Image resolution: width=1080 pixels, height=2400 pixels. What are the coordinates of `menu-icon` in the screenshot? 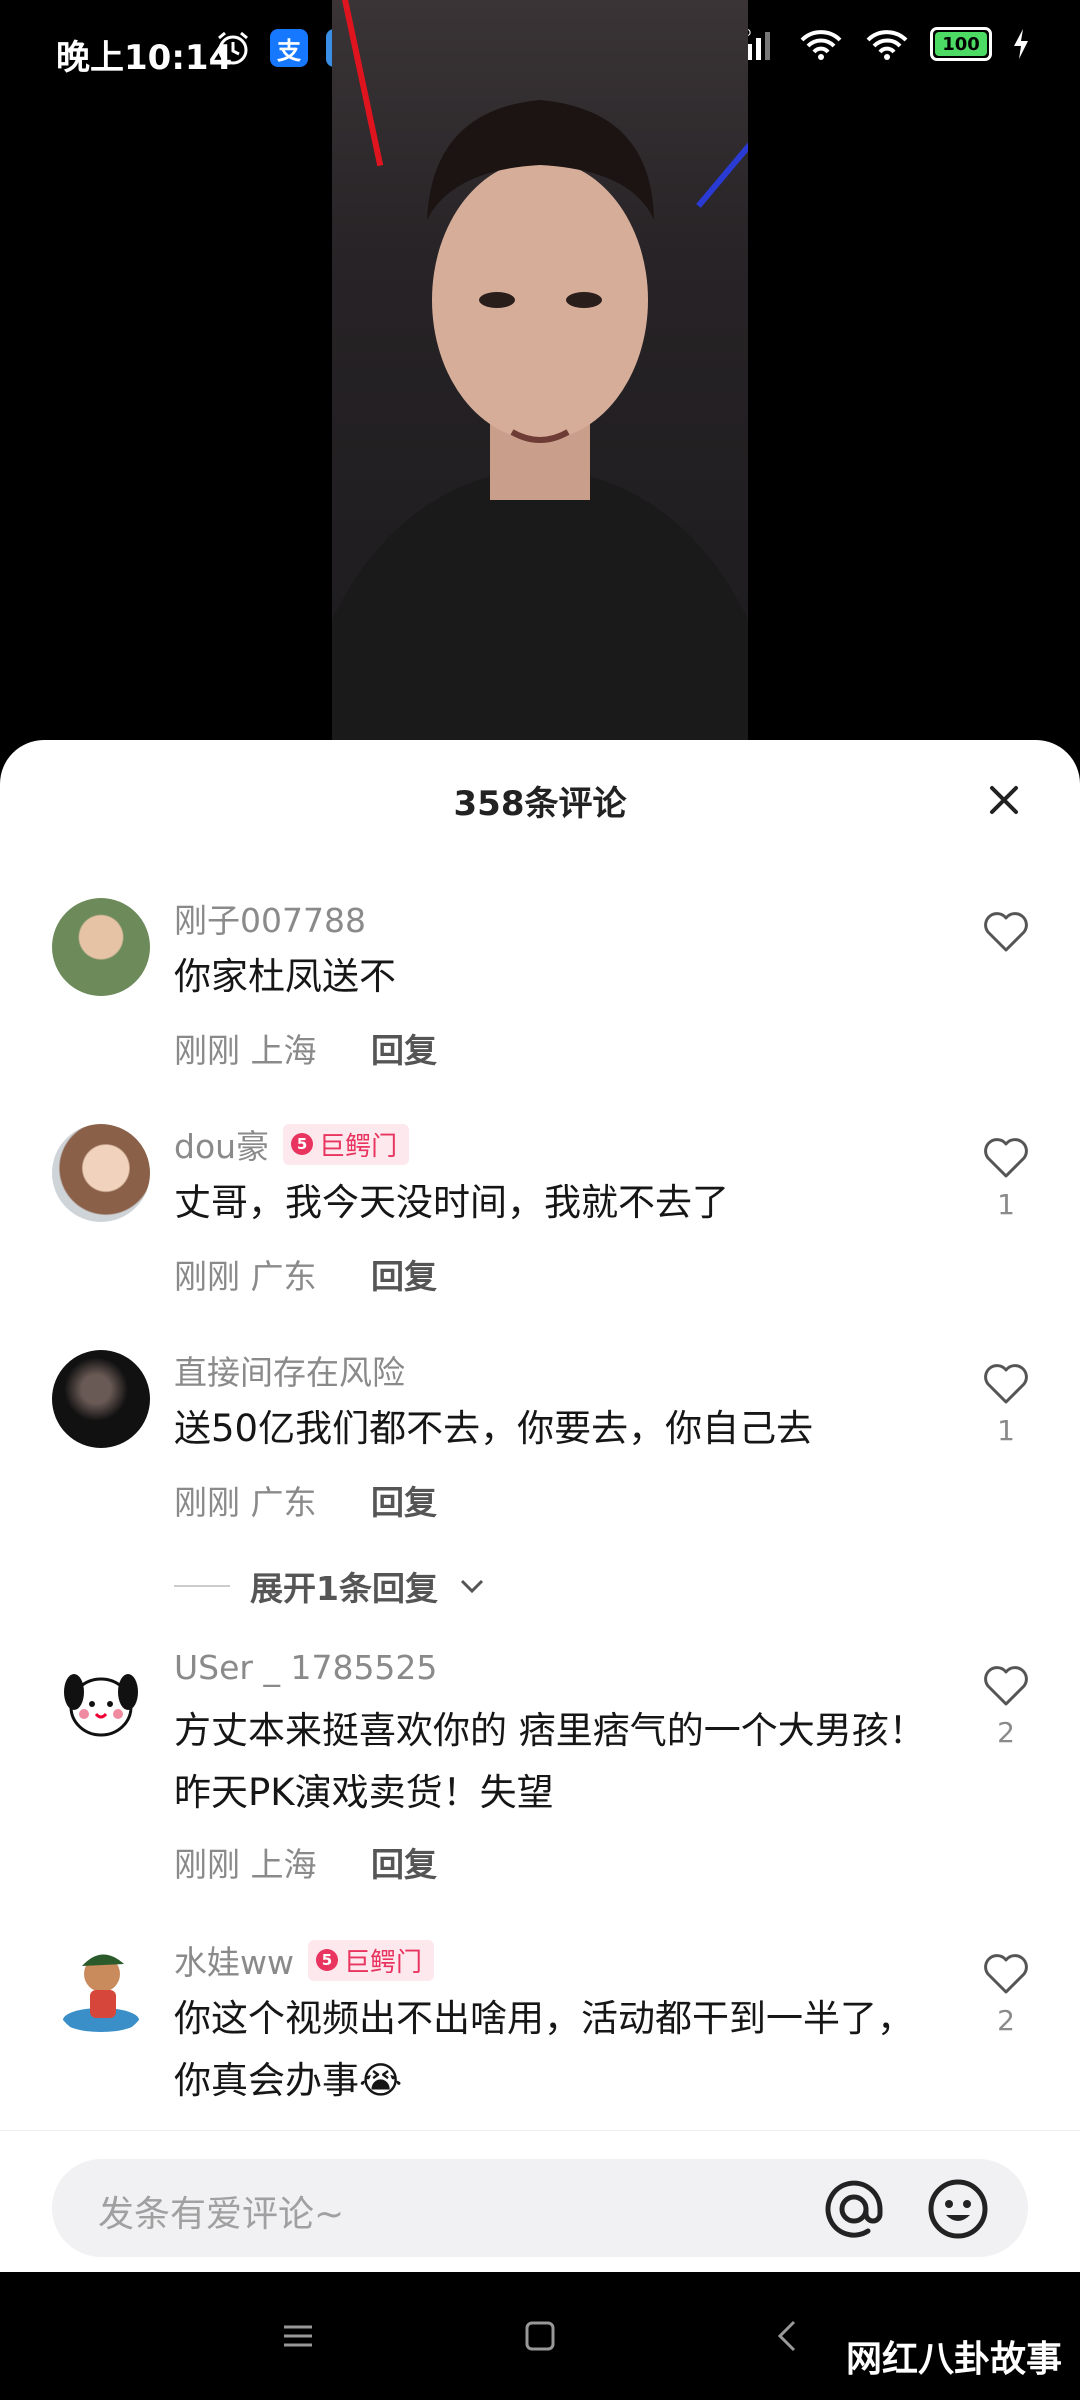 It's located at (298, 2336).